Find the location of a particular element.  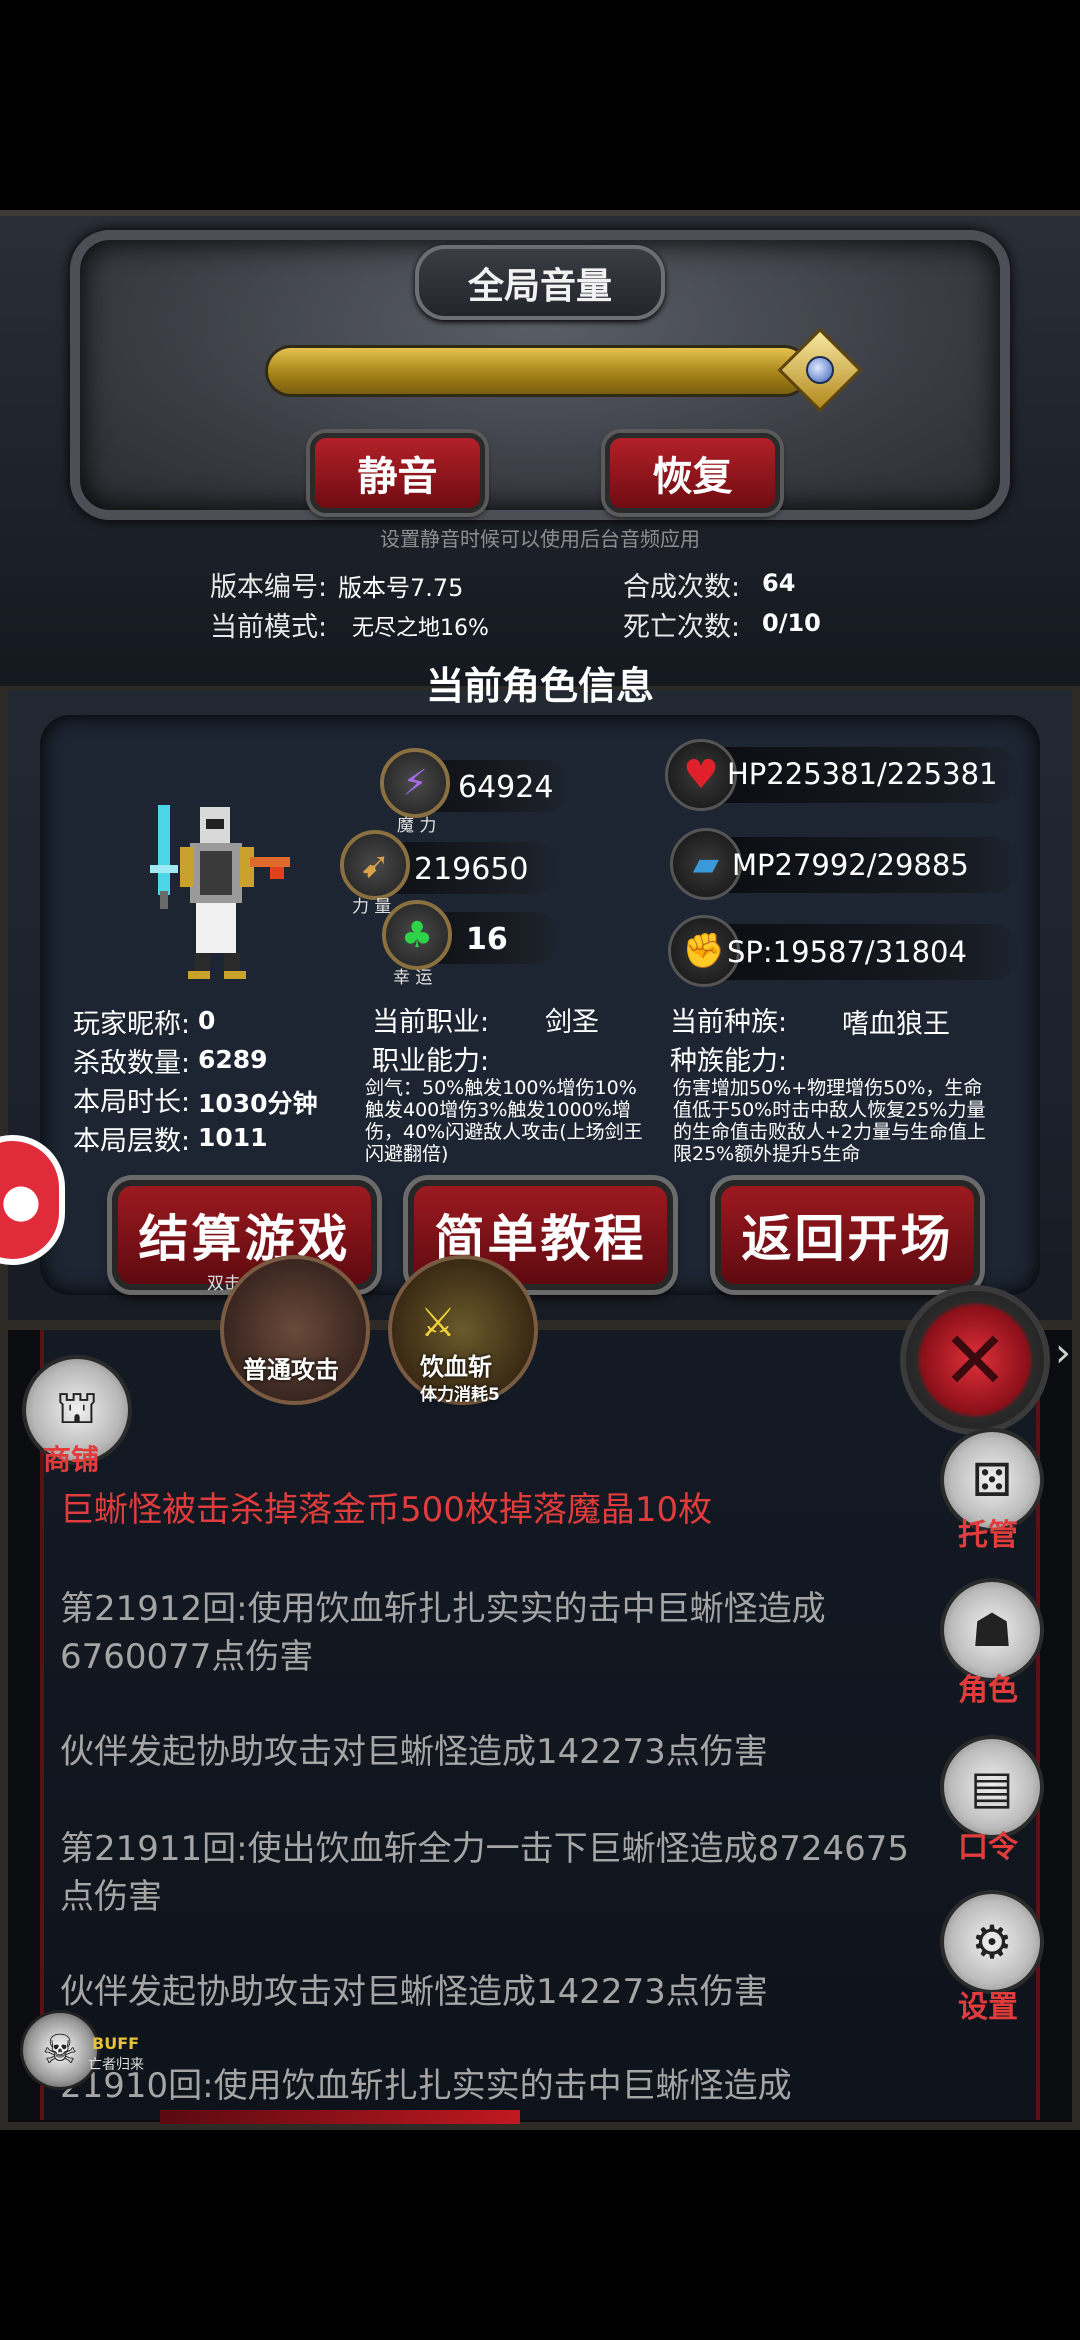

volume-title: 全局音量 is located at coordinates (539, 286).